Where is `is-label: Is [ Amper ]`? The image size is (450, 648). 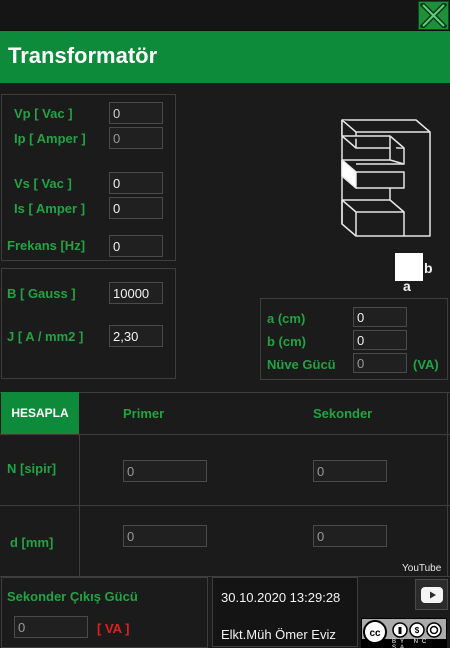
is-label: Is [ Amper ] is located at coordinates (50, 208).